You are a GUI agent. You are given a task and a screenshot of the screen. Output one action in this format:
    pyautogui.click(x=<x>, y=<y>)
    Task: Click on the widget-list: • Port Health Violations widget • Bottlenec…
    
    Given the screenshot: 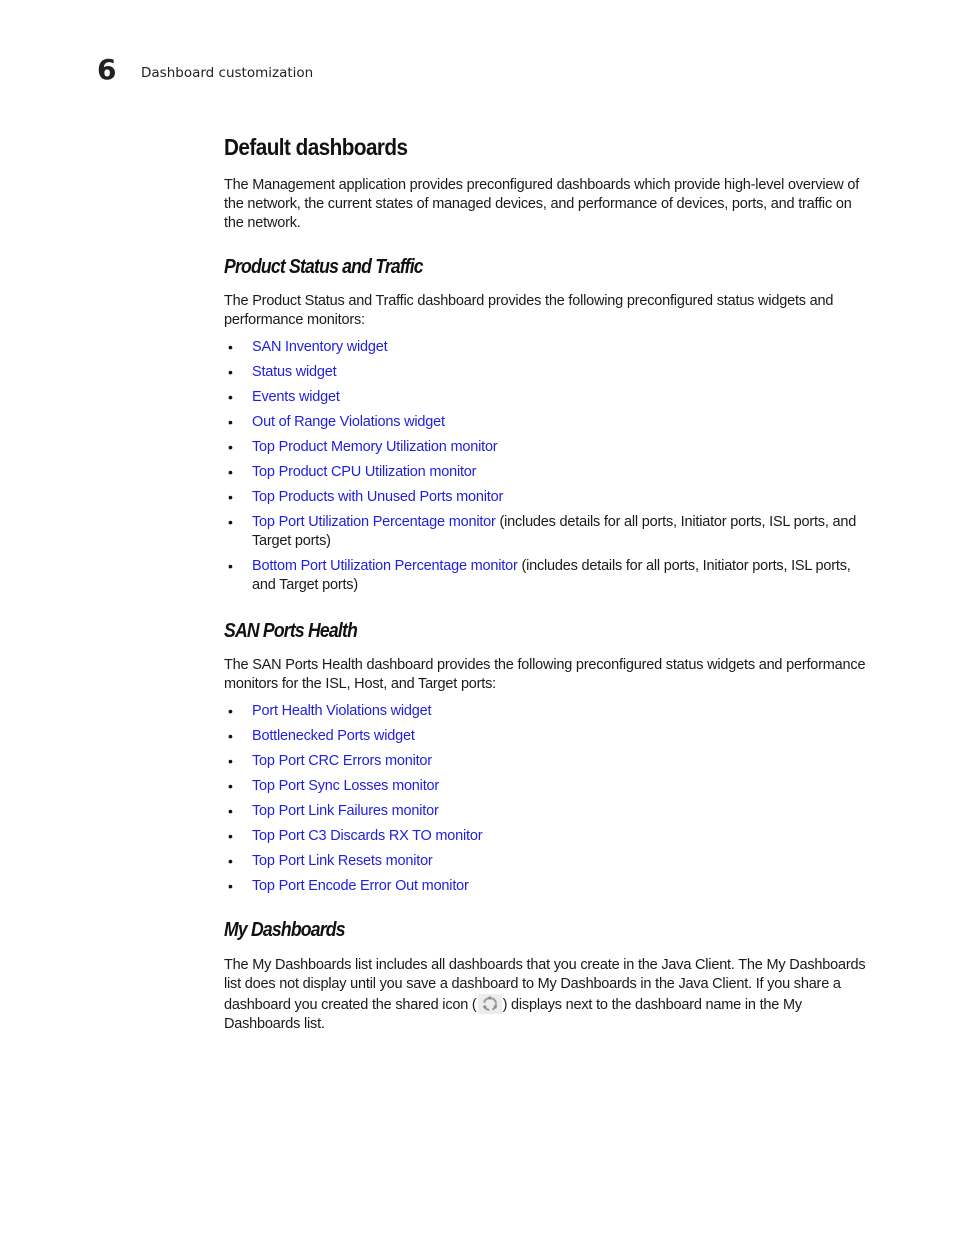 What is the action you would take?
    pyautogui.click(x=549, y=799)
    